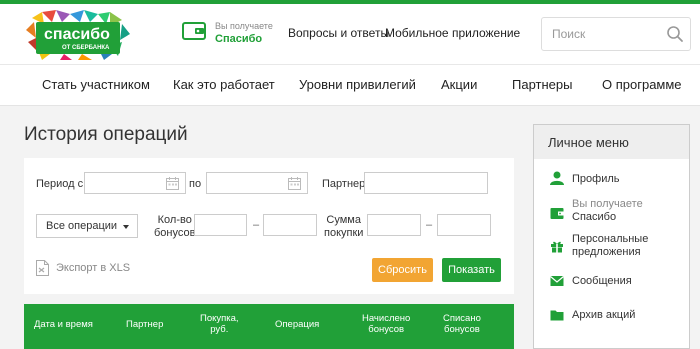 The height and width of the screenshot is (349, 700). Describe the element at coordinates (82, 226) in the screenshot. I see `operations-select-value: Все операции` at that location.